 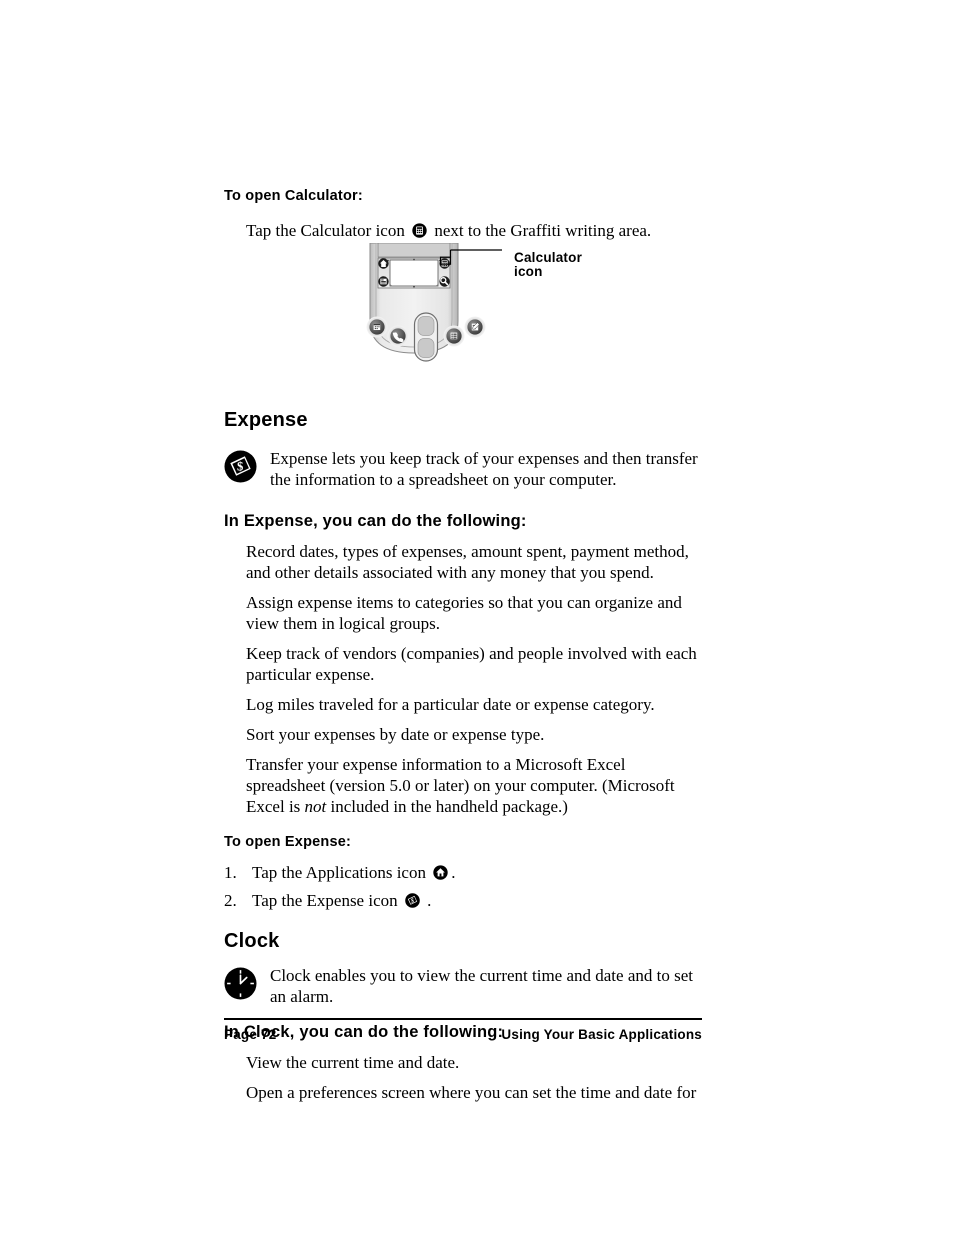 I want to click on hardware-button-date-book, so click(x=377, y=327).